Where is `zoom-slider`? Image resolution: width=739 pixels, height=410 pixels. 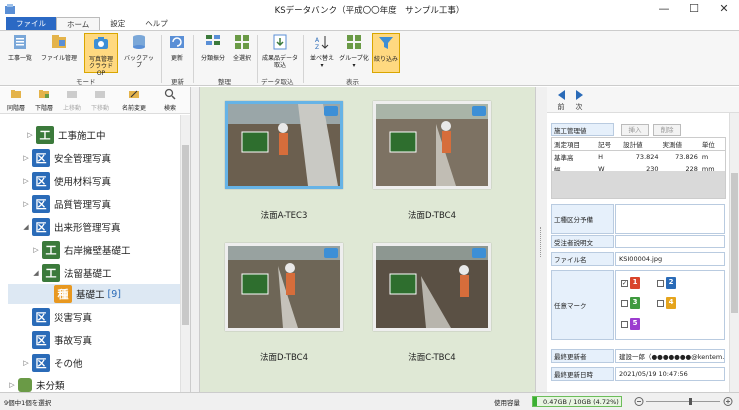 zoom-slider is located at coordinates (684, 401).